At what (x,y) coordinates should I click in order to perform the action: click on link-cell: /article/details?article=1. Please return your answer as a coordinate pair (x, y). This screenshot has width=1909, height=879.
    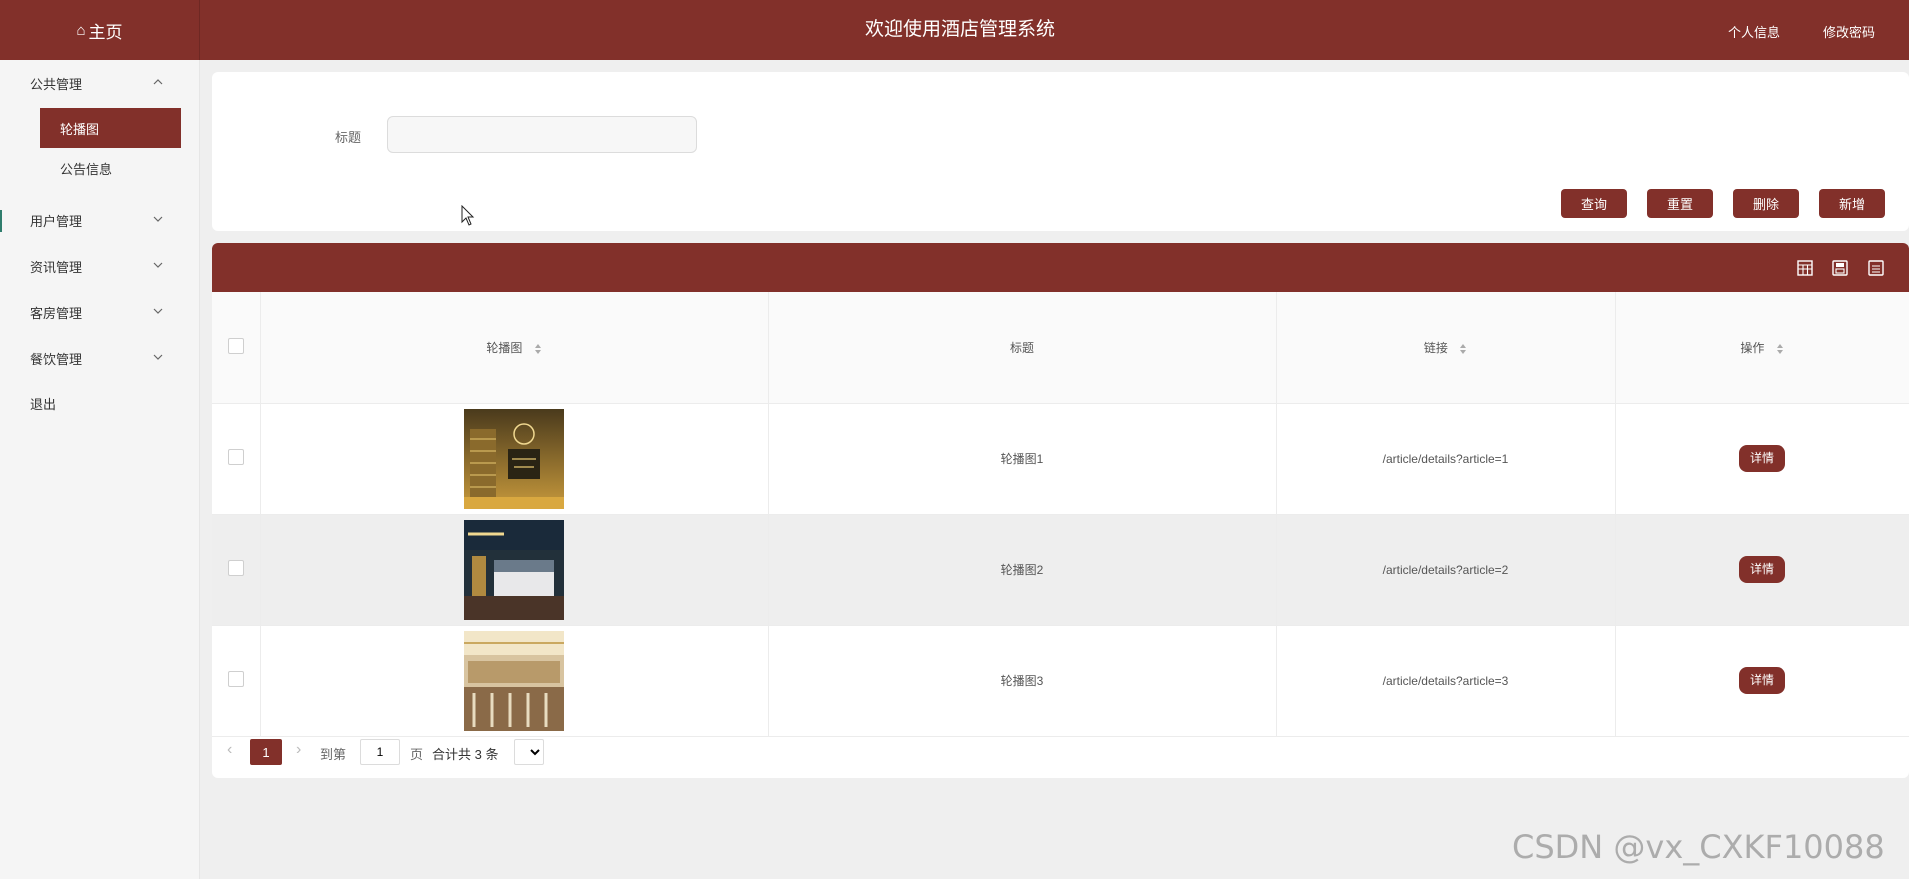
    Looking at the image, I should click on (1446, 459).